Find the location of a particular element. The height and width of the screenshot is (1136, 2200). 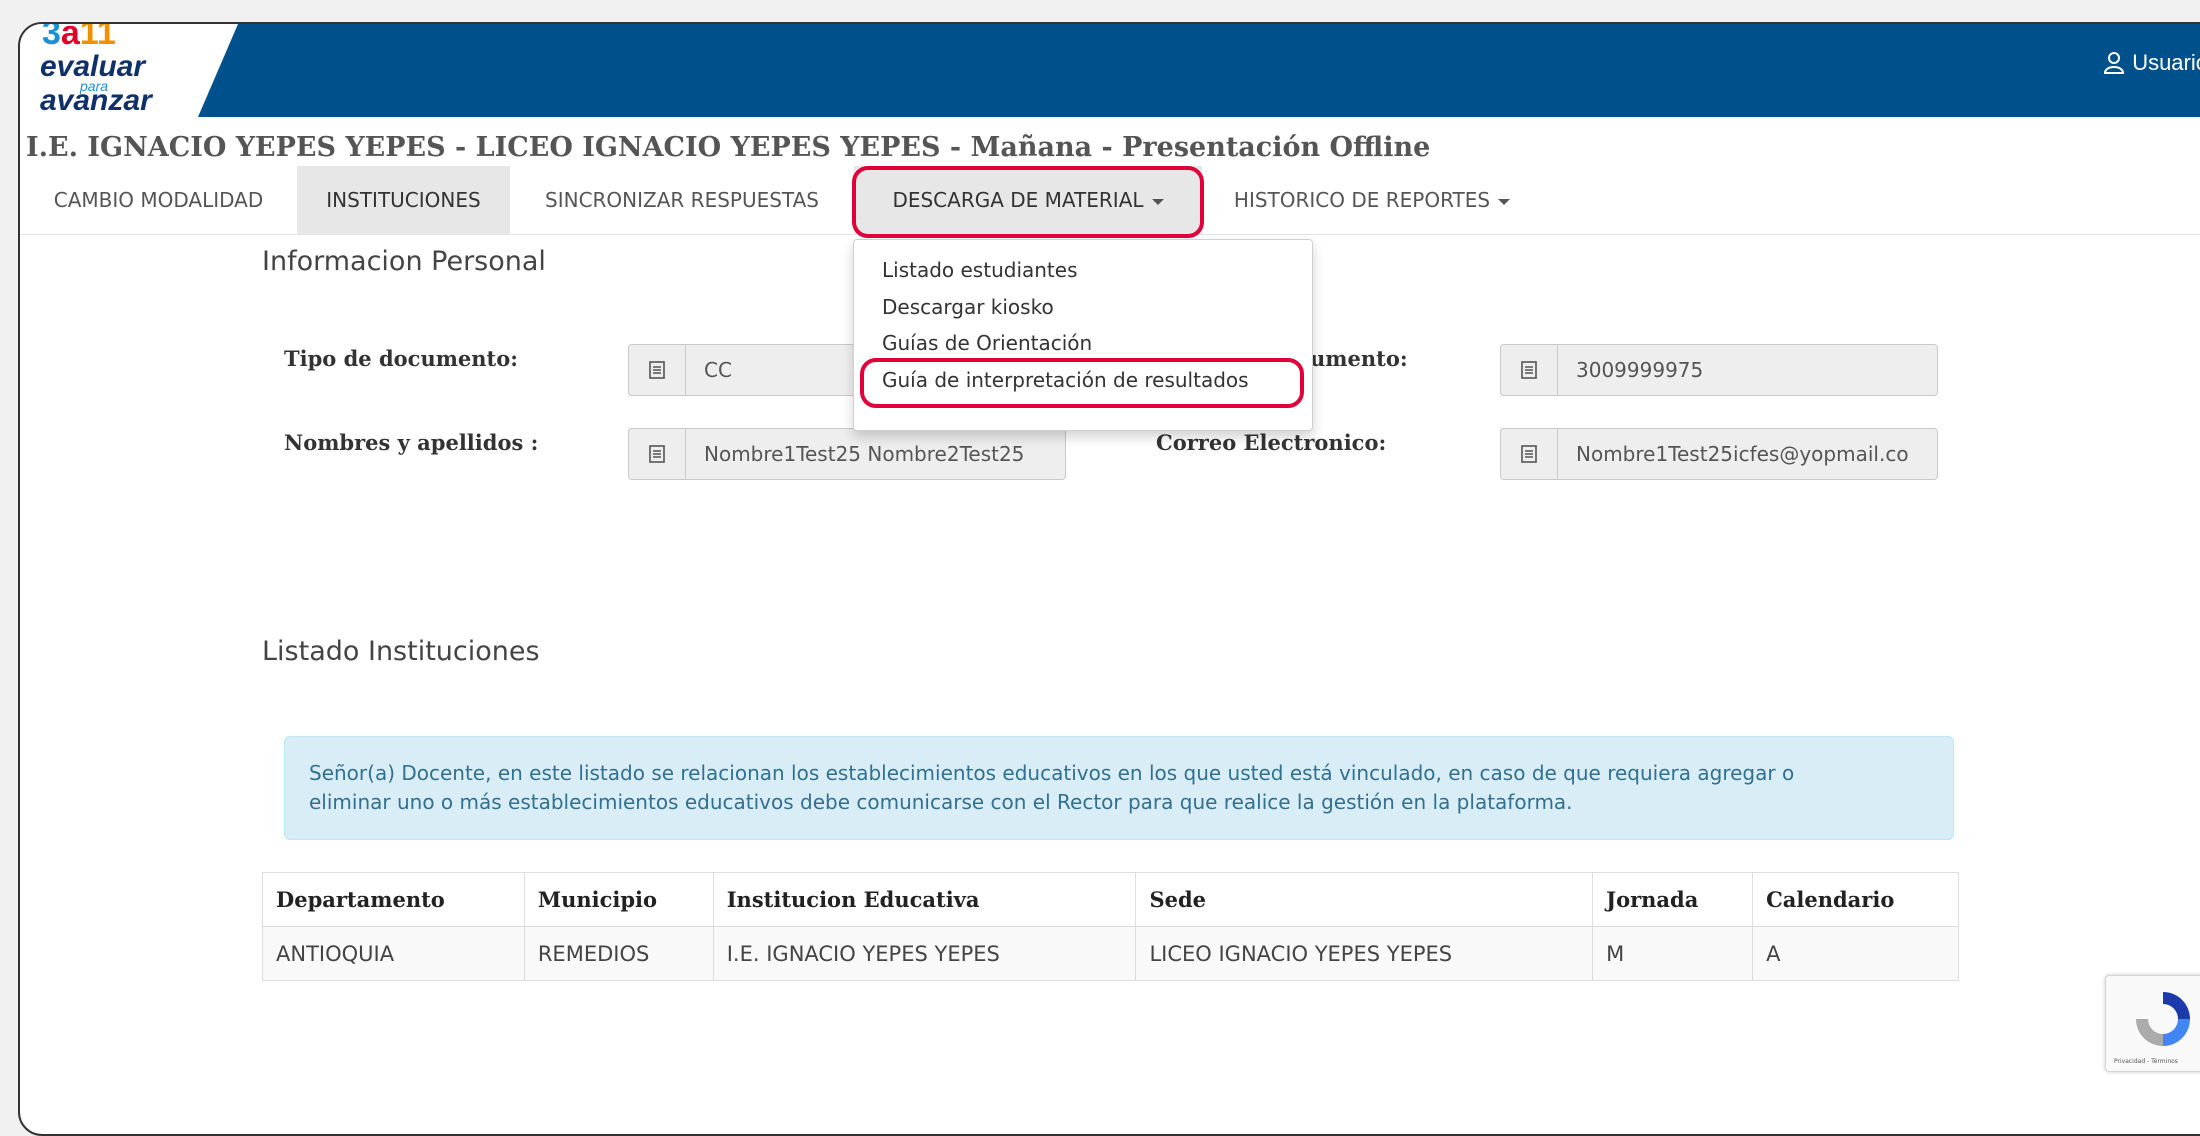

tipo-documento-field: CC is located at coordinates (754, 370).